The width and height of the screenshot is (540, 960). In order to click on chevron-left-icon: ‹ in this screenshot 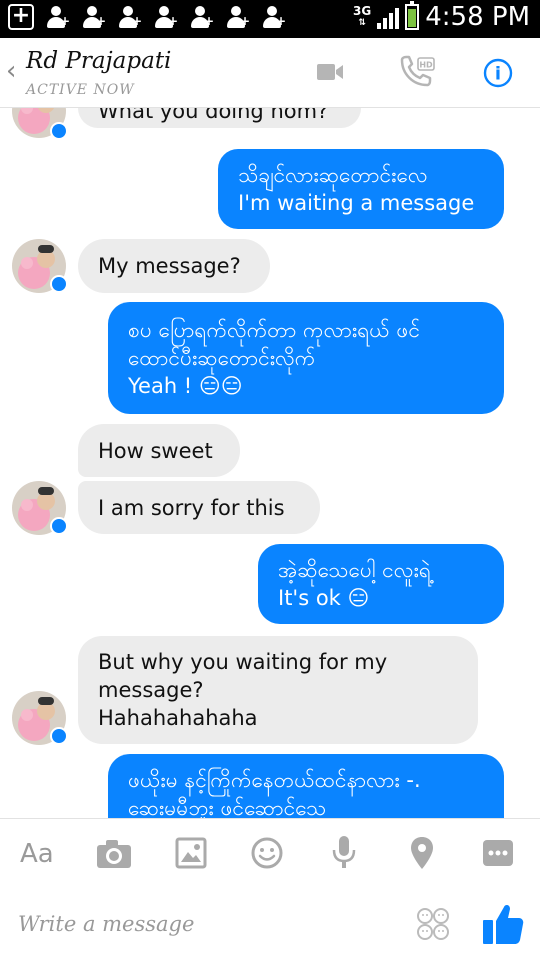, I will do `click(11, 71)`.